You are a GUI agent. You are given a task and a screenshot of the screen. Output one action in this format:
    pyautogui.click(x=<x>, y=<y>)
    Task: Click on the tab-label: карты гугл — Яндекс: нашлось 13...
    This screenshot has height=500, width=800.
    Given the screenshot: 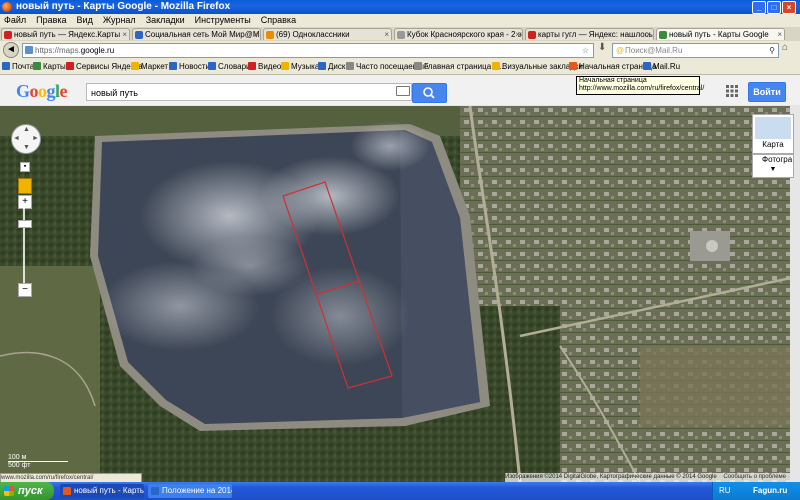 What is the action you would take?
    pyautogui.click(x=595, y=34)
    